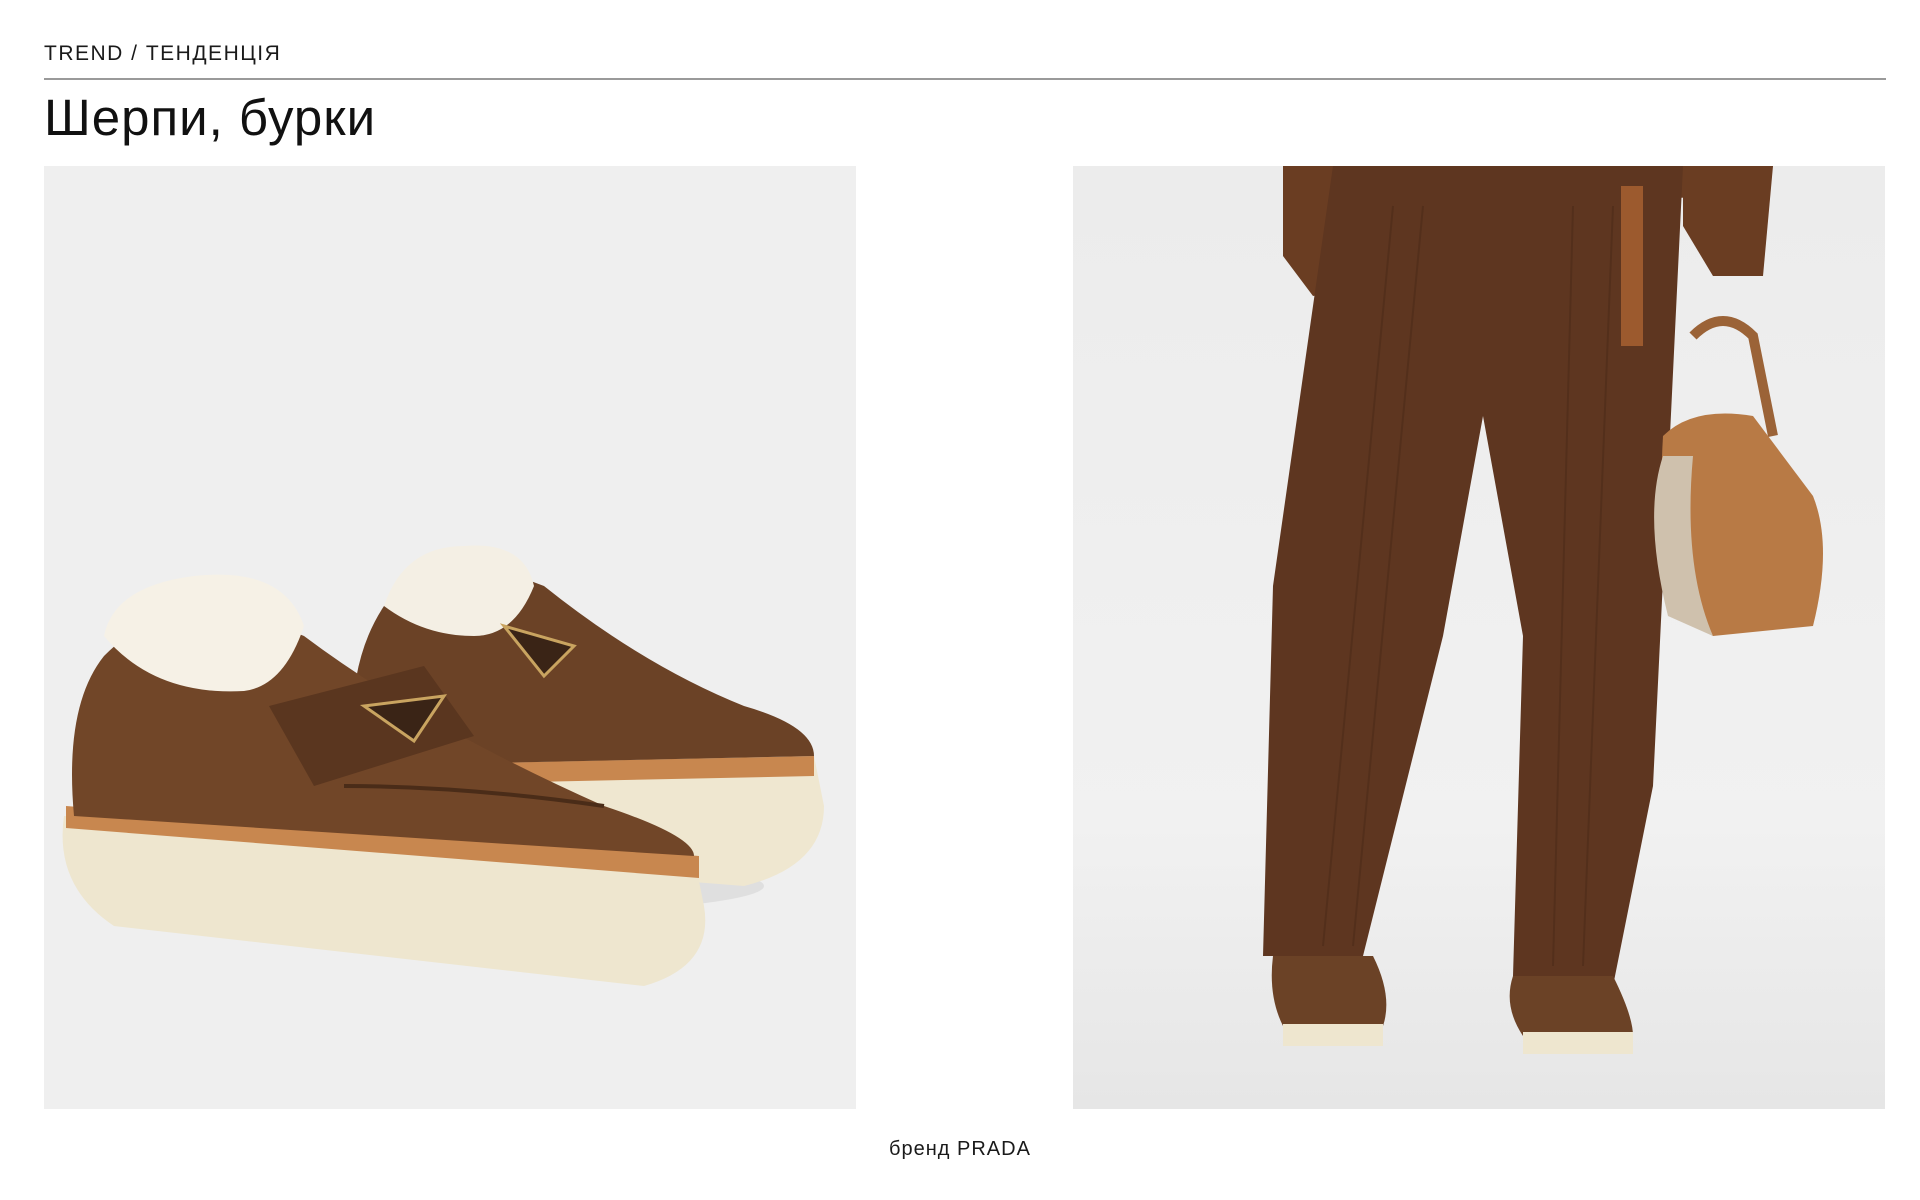  What do you see at coordinates (163, 53) in the screenshot?
I see `trend-label: TREND / ТЕНДЕНЦІЯ` at bounding box center [163, 53].